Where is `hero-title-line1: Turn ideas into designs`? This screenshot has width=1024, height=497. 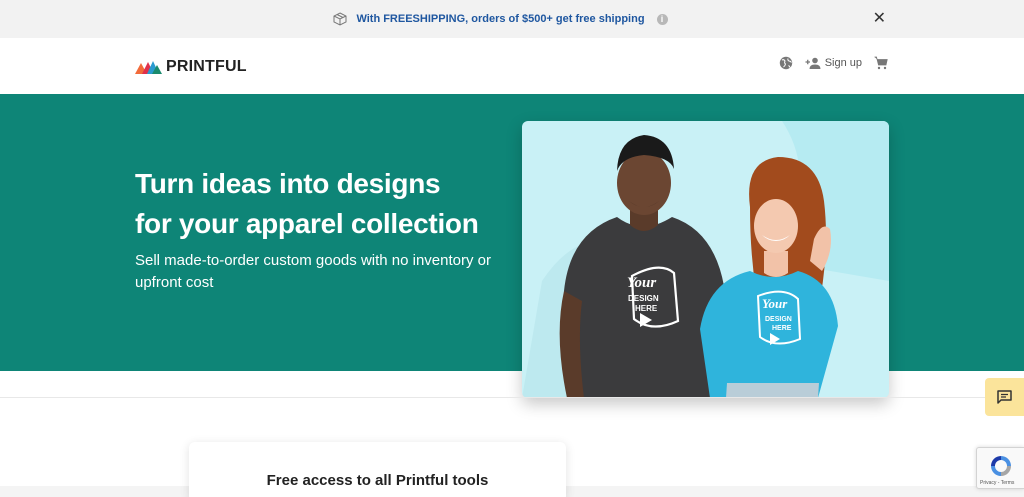 hero-title-line1: Turn ideas into designs is located at coordinates (288, 183).